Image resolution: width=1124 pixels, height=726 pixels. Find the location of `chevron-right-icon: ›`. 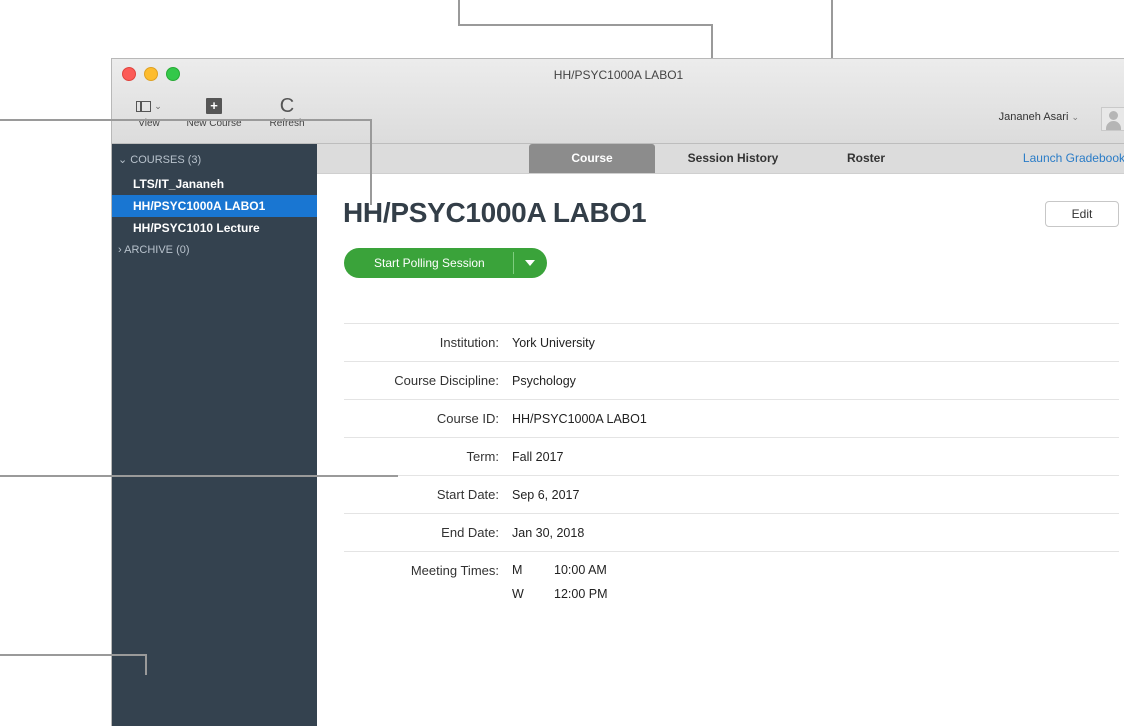

chevron-right-icon: › is located at coordinates (120, 250).